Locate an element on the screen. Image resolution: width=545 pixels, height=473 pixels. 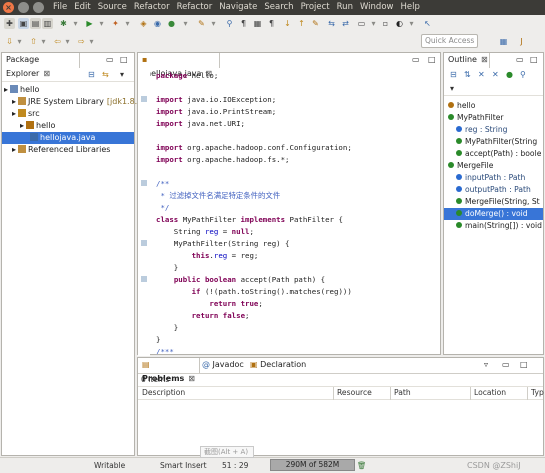
menu-item-navigate: Navigate is located at coordinates (238, 7).